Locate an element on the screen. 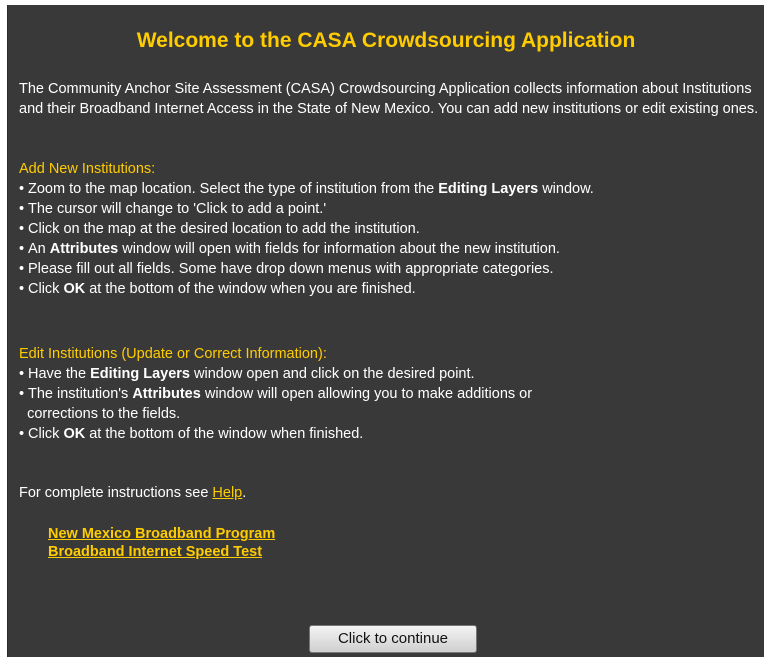  nm-broadband-program-link: New Mexico Broadband Program is located at coordinates (161, 534).